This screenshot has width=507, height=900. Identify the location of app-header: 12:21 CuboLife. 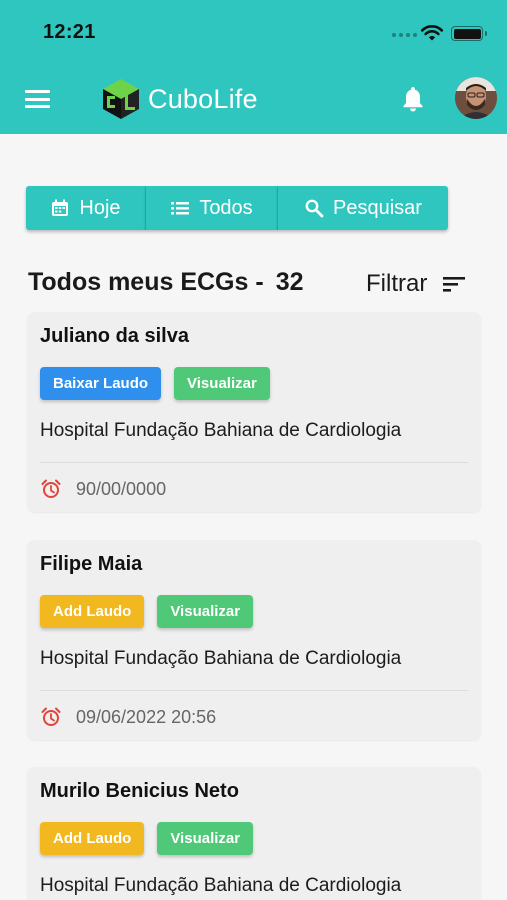
(253, 67).